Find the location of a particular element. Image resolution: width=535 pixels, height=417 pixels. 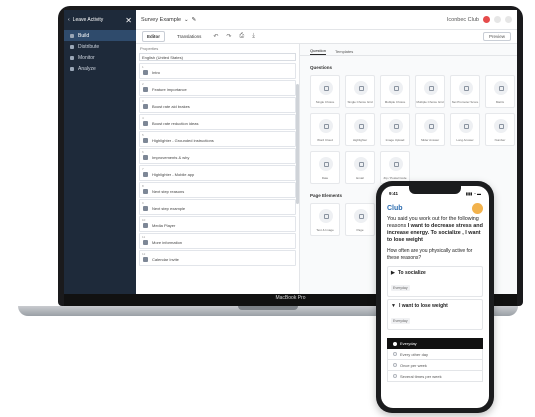

outline-question-item: 1 Intro is located at coordinates (217, 71).